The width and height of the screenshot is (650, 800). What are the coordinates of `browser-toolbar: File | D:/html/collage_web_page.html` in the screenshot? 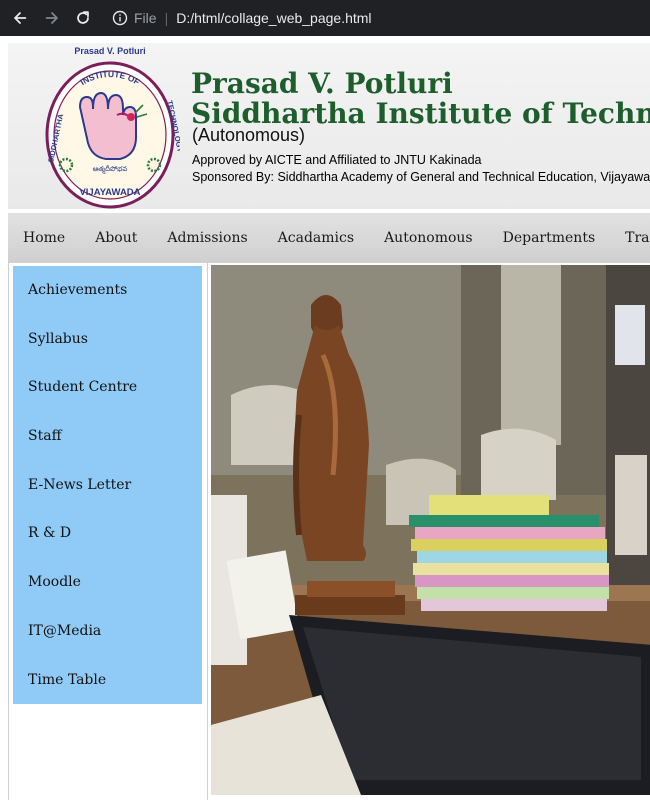 It's located at (325, 18).